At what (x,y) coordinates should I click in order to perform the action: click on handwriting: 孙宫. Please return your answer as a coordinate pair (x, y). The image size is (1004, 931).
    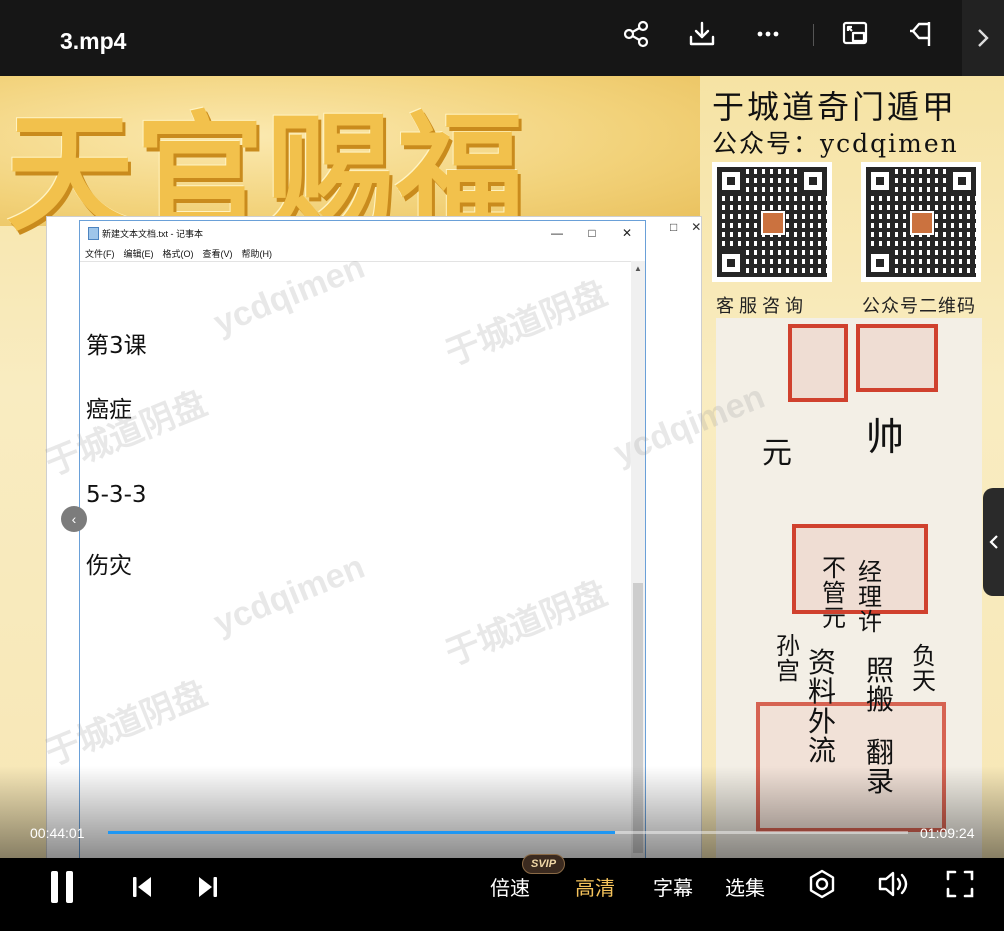
    Looking at the image, I should click on (788, 659).